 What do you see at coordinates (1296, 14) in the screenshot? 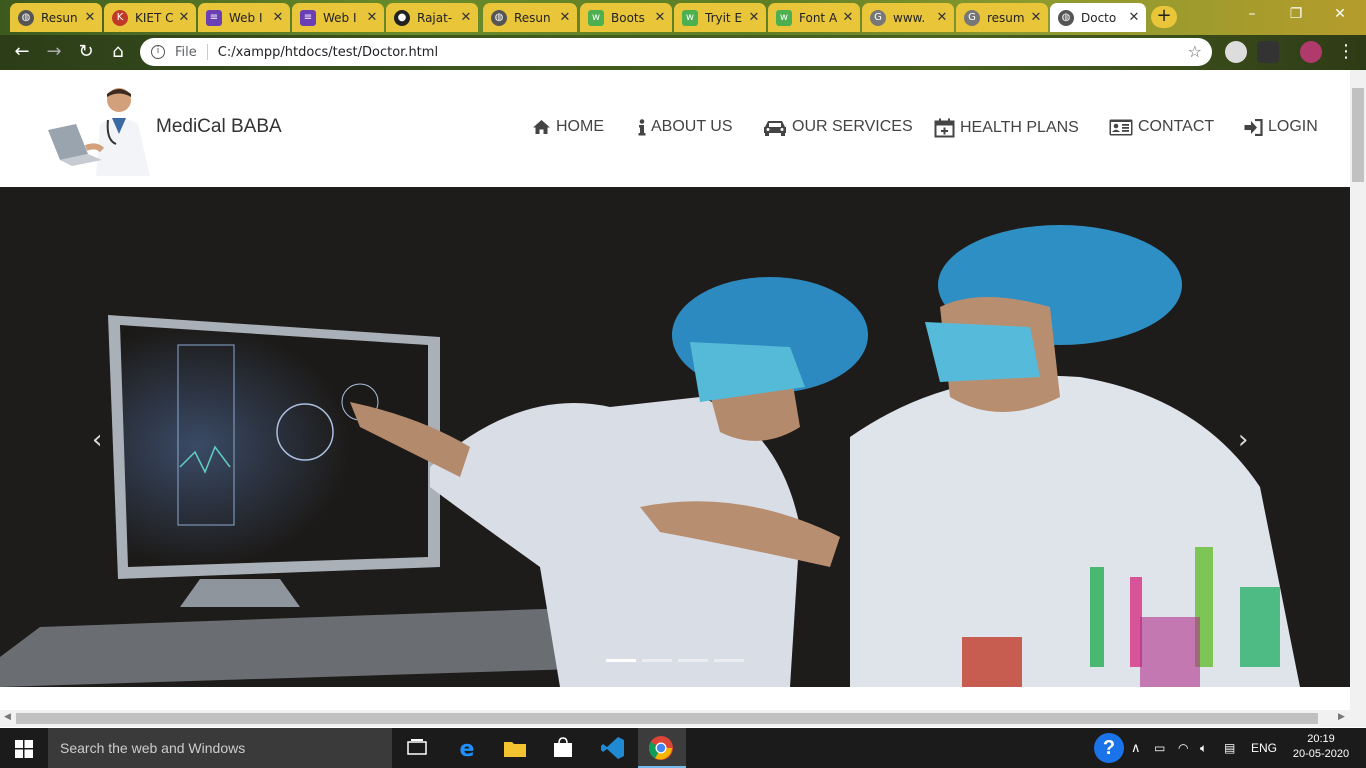
I see `restore-icon: ❐` at bounding box center [1296, 14].